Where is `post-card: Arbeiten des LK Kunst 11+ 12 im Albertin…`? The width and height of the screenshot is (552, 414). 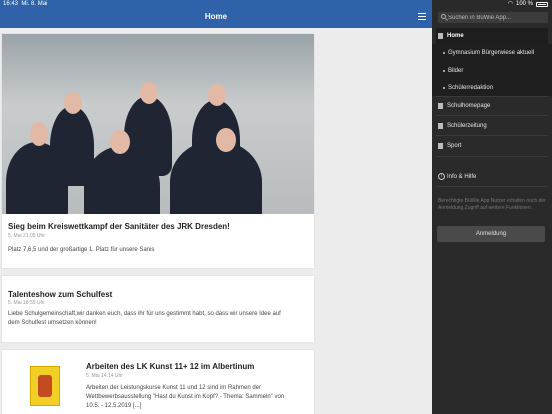 post-card: Arbeiten des LK Kunst 11+ 12 im Albertin… is located at coordinates (158, 382).